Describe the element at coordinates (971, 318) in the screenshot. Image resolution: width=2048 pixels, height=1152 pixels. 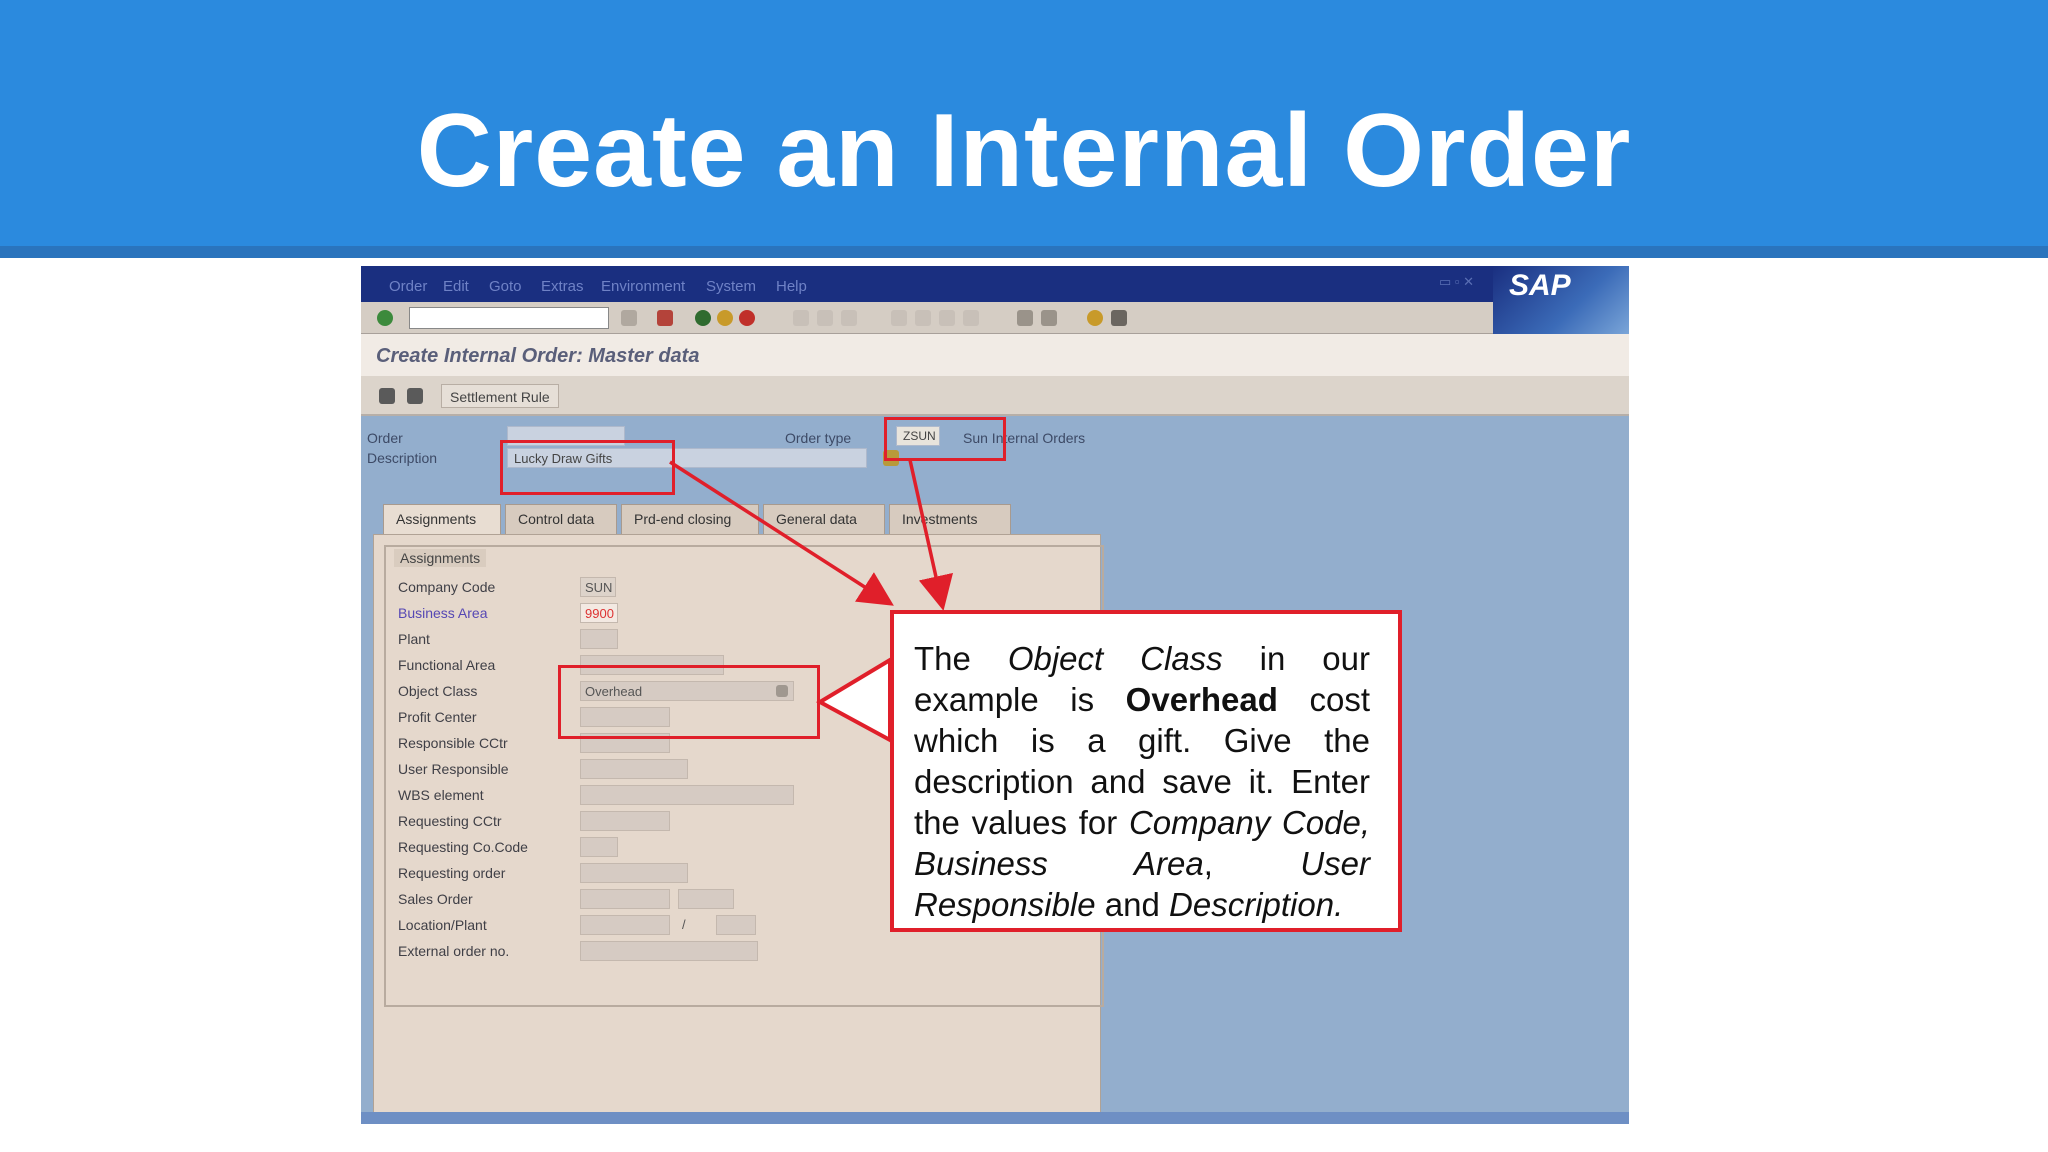
I see `last-page-icon` at that location.